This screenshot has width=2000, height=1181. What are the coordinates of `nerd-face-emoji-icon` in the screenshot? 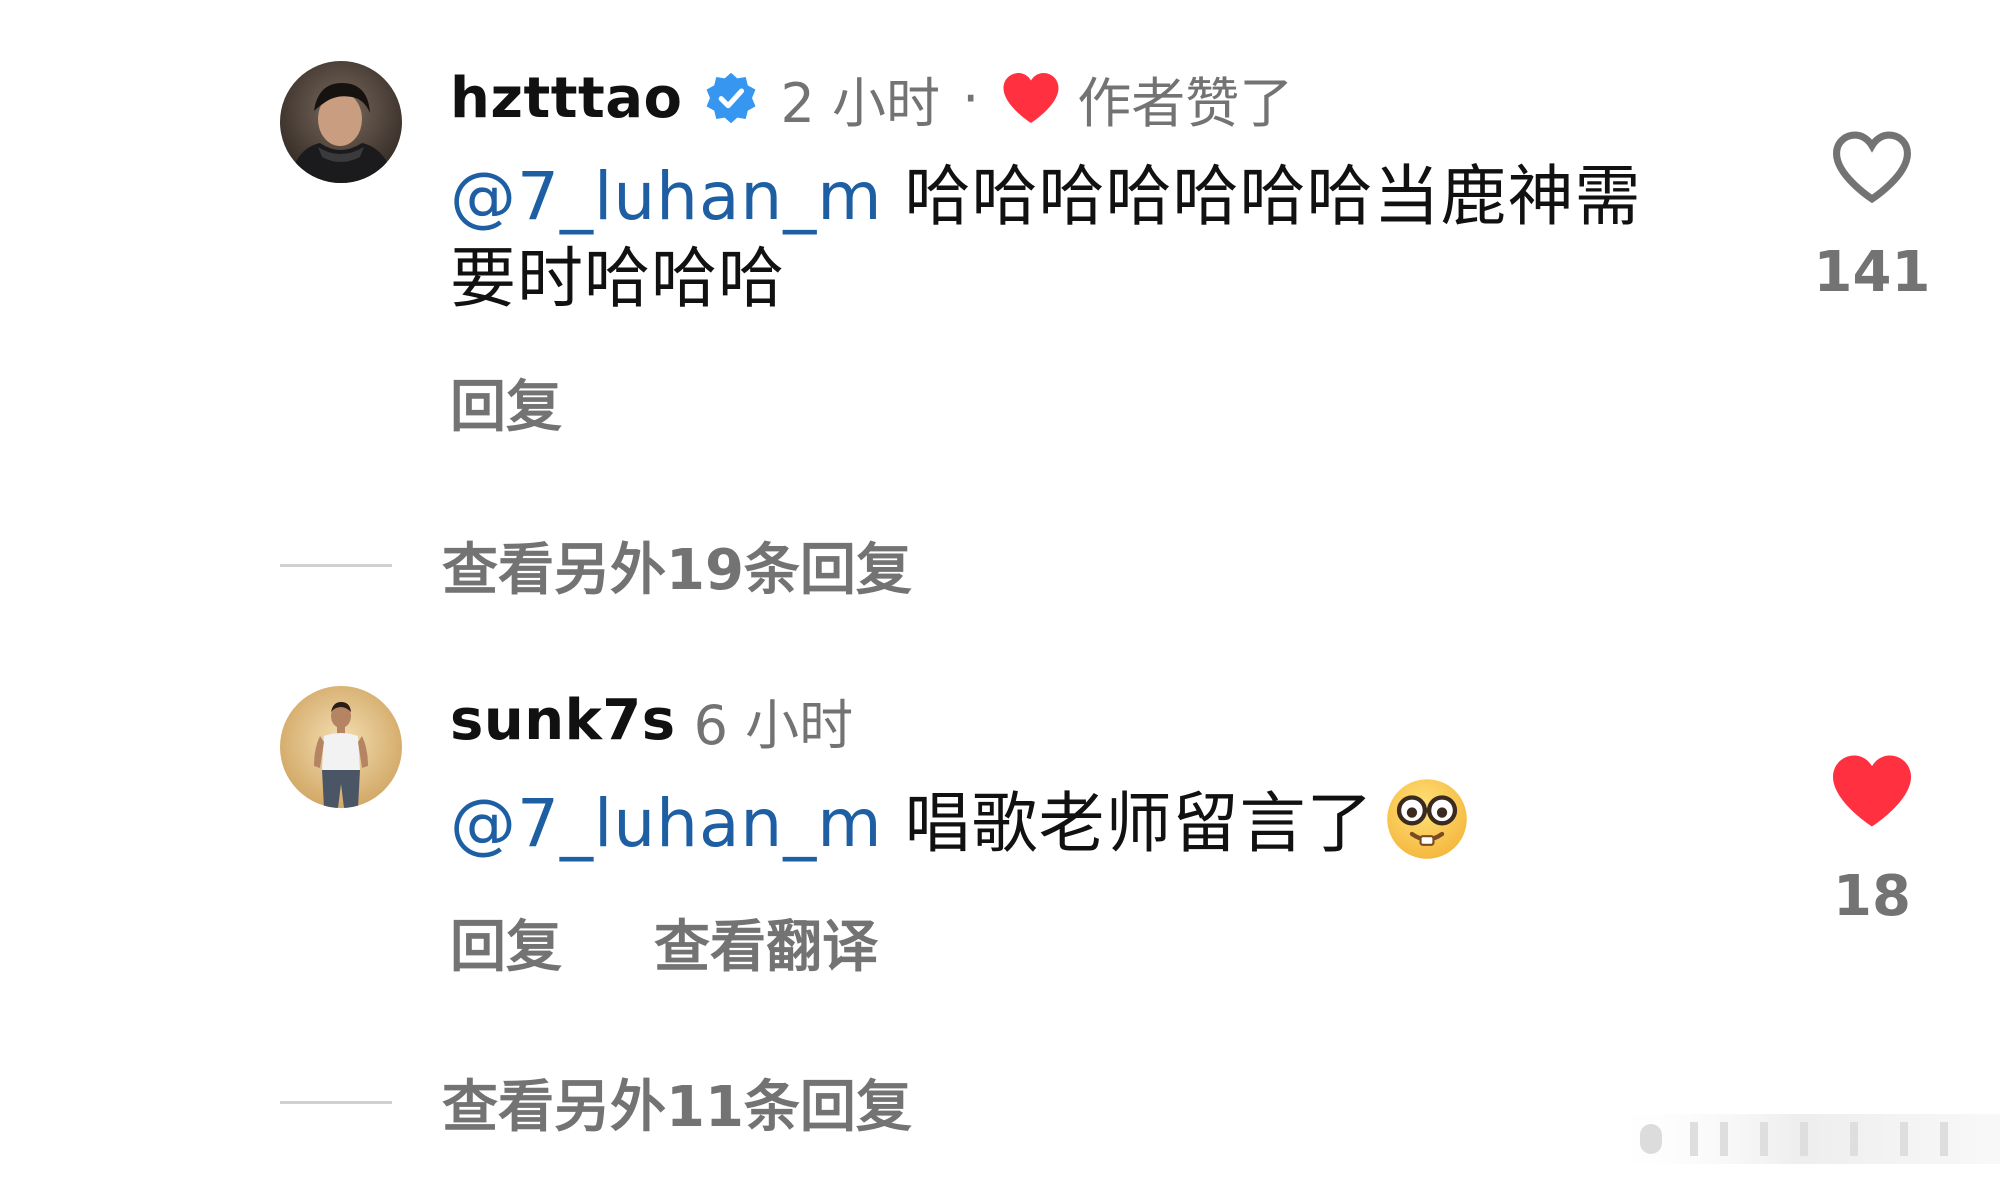 It's located at (1427, 819).